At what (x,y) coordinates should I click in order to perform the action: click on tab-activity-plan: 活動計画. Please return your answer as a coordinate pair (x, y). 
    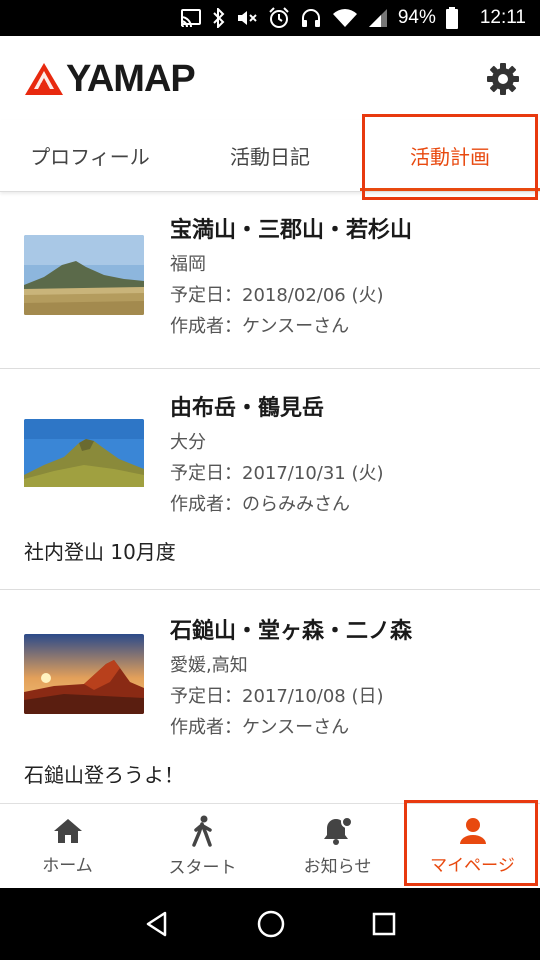
    Looking at the image, I should click on (450, 155).